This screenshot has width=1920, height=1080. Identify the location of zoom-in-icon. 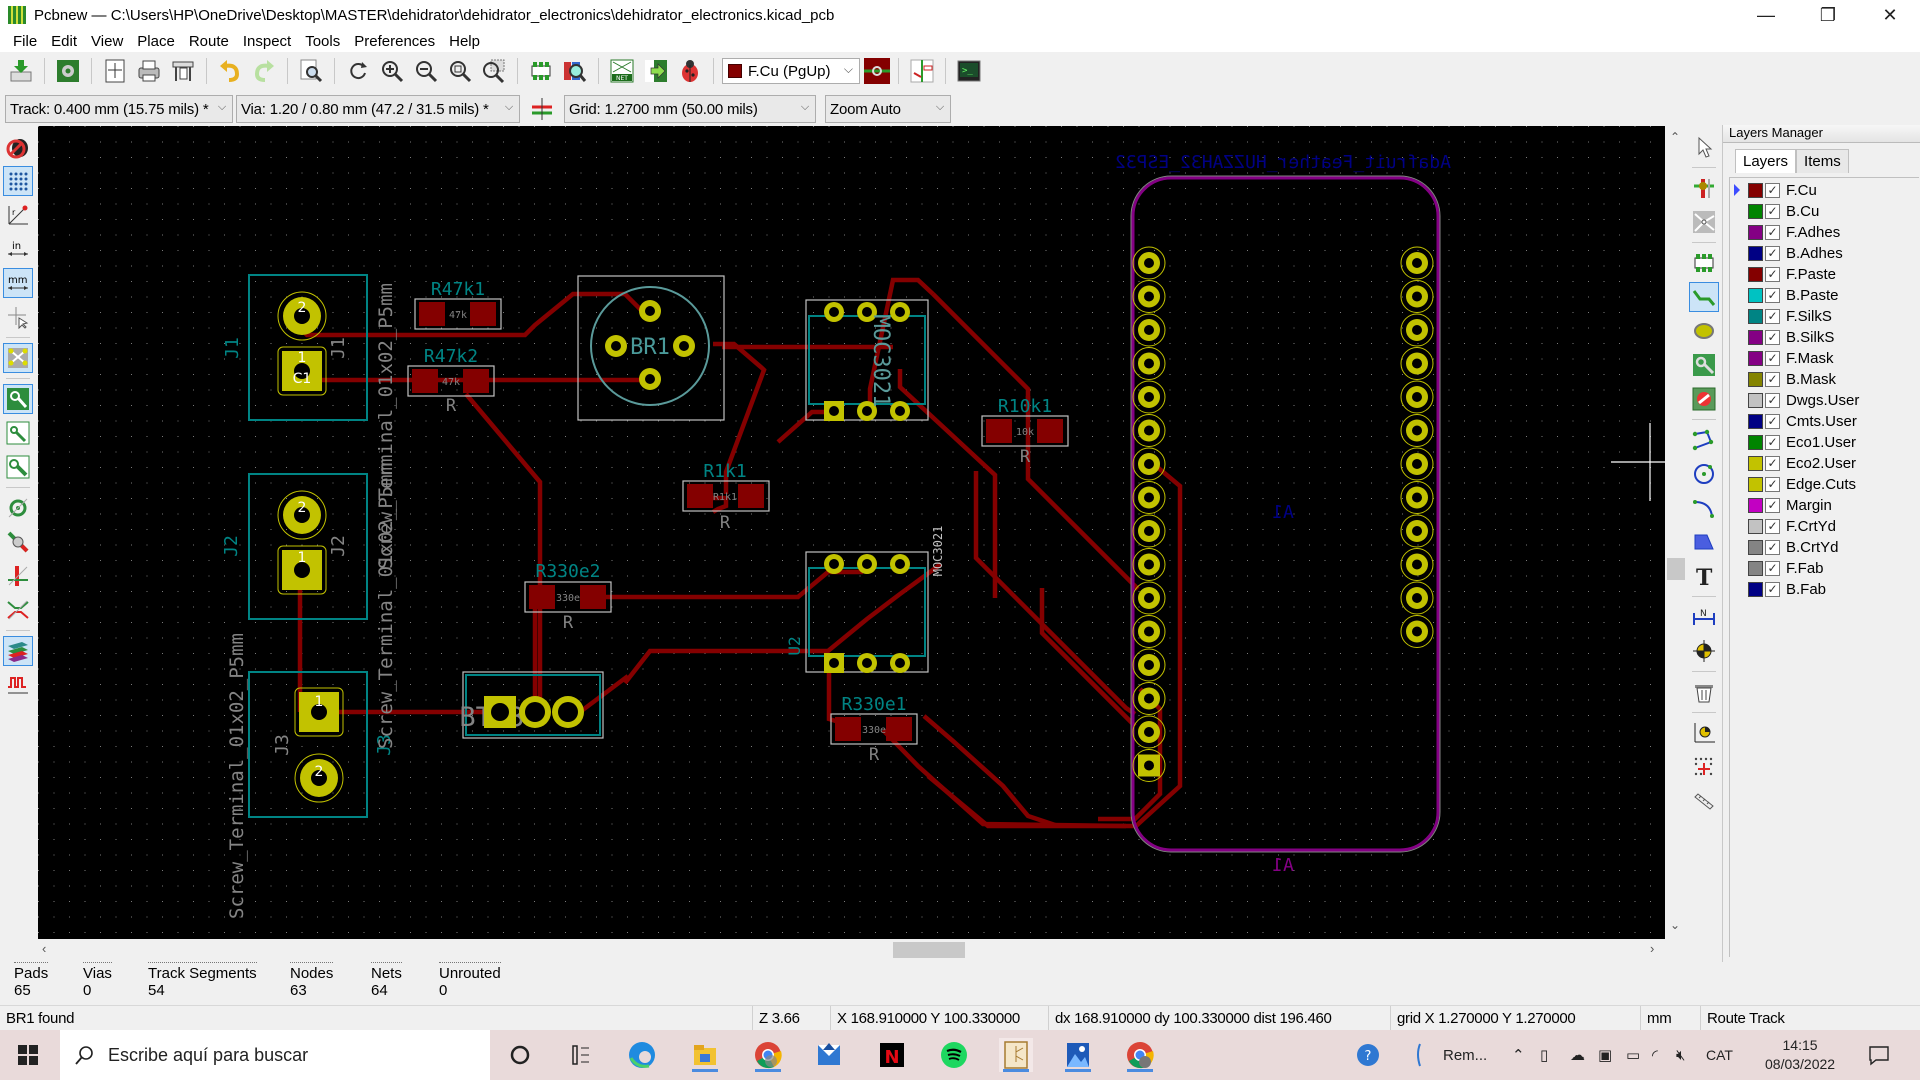
(392, 71).